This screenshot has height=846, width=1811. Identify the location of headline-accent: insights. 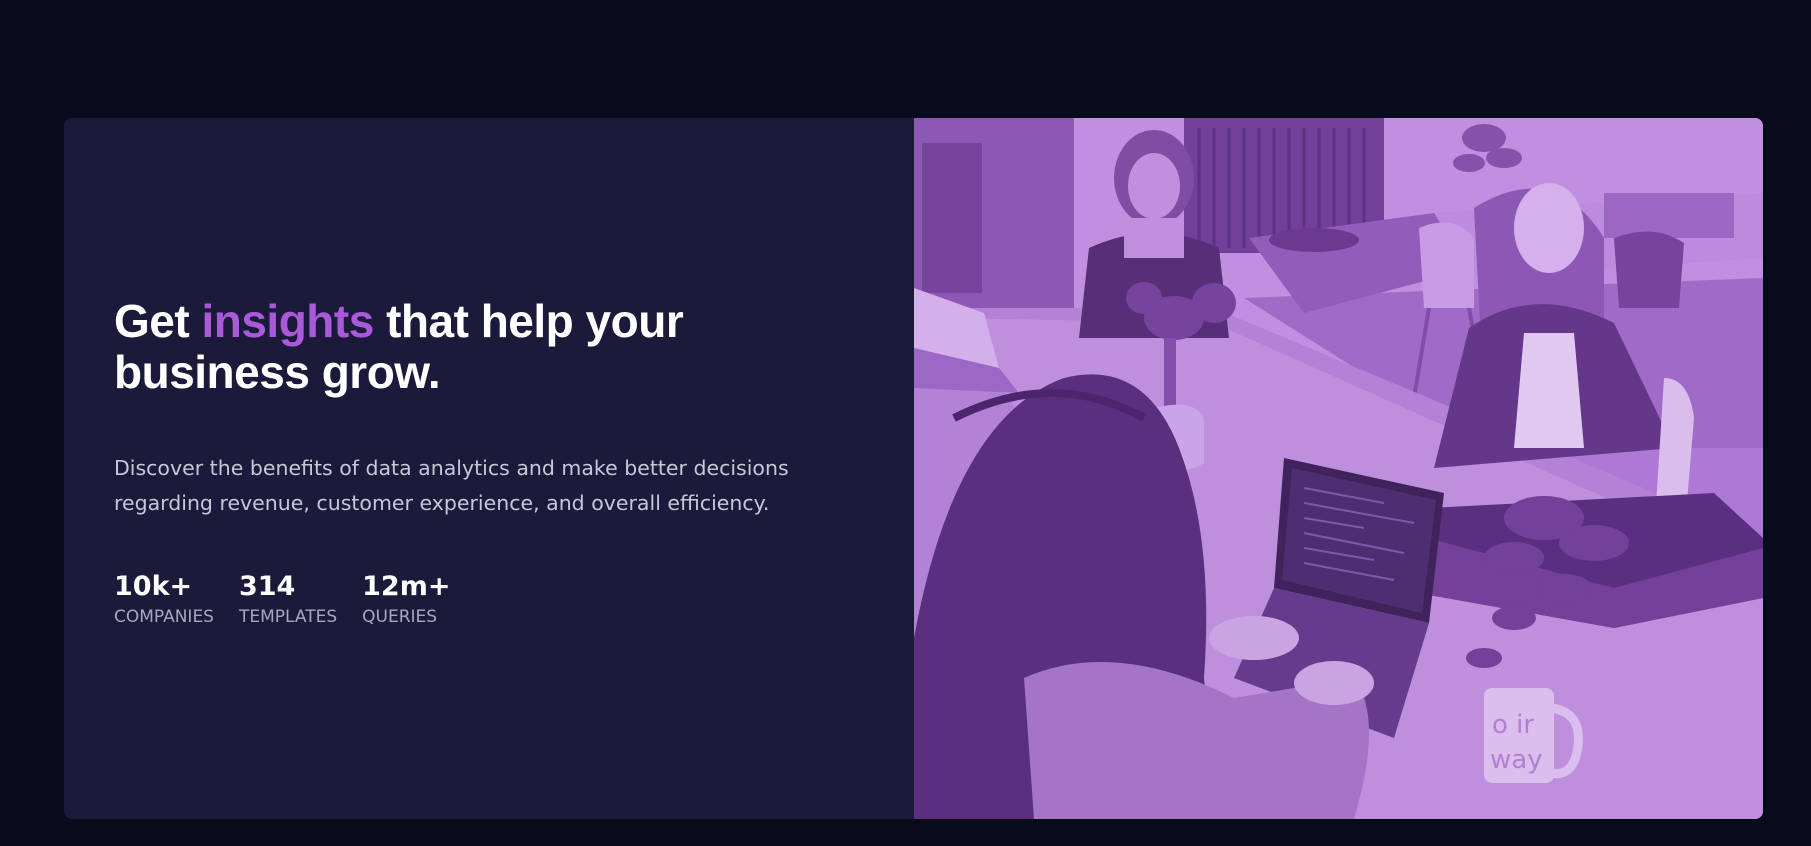
(287, 321).